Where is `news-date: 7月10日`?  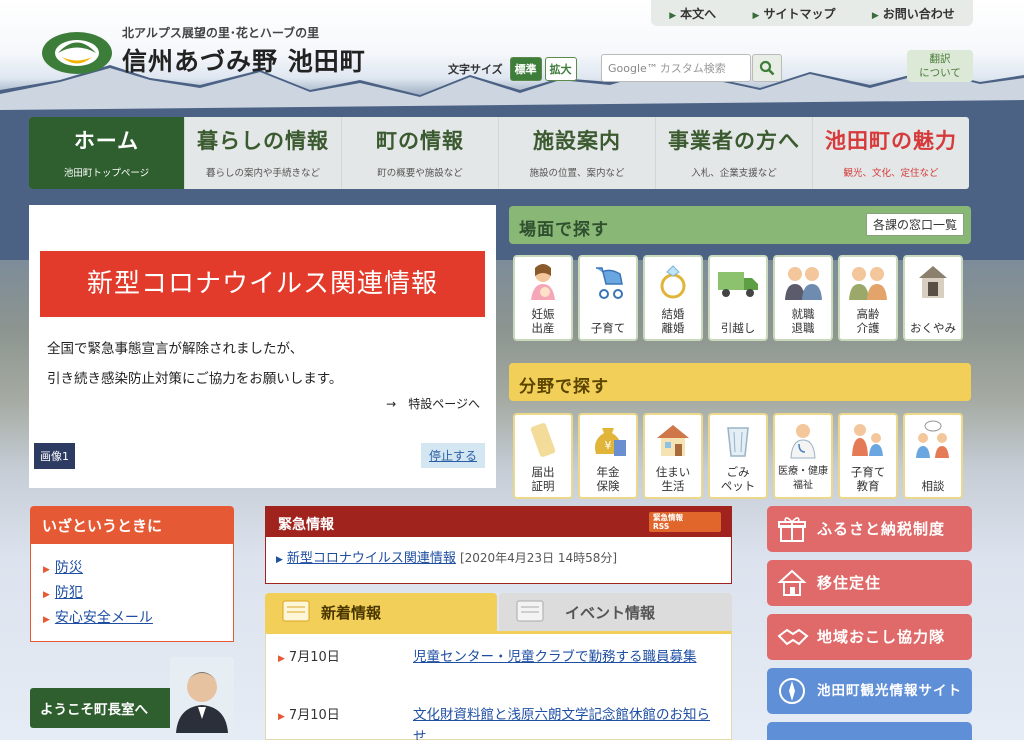
news-date: 7月10日 is located at coordinates (314, 715).